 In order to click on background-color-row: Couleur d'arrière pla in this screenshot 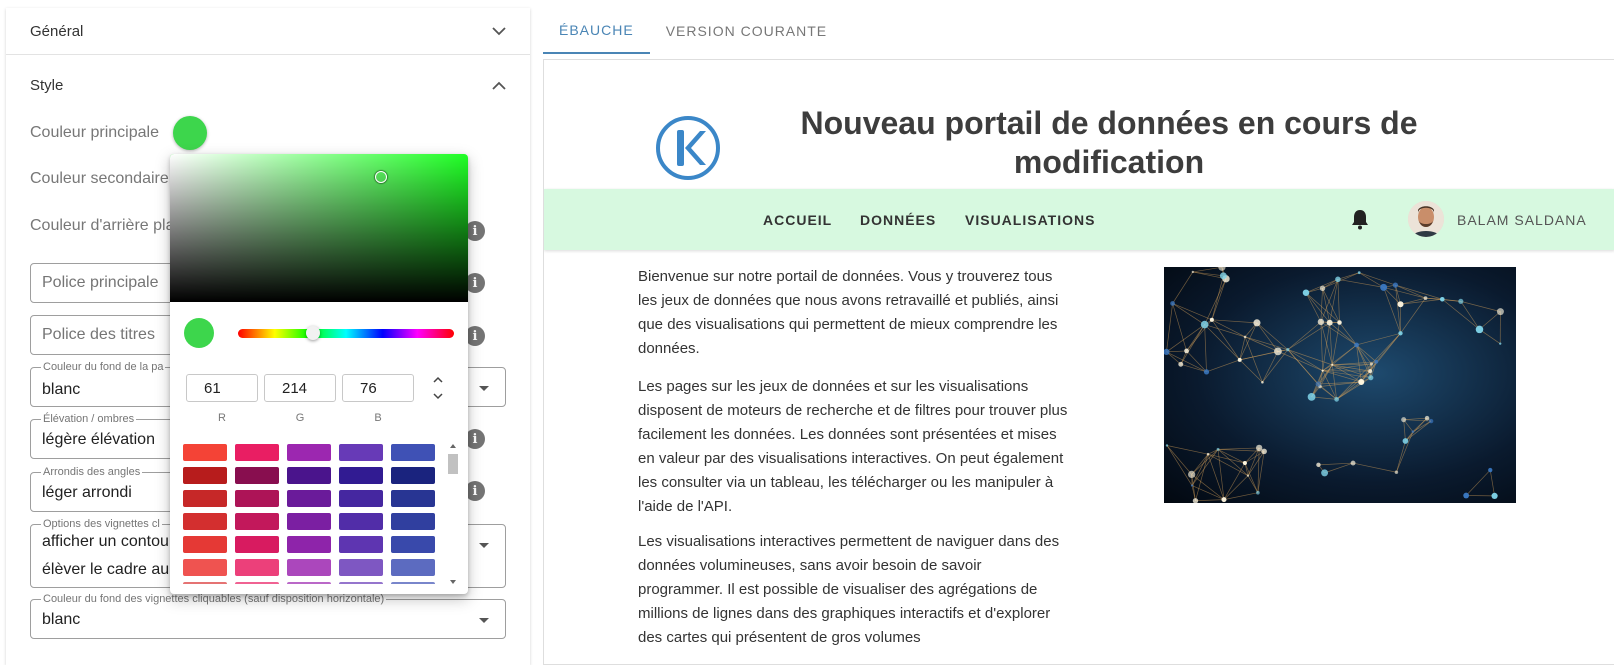, I will do `click(102, 226)`.